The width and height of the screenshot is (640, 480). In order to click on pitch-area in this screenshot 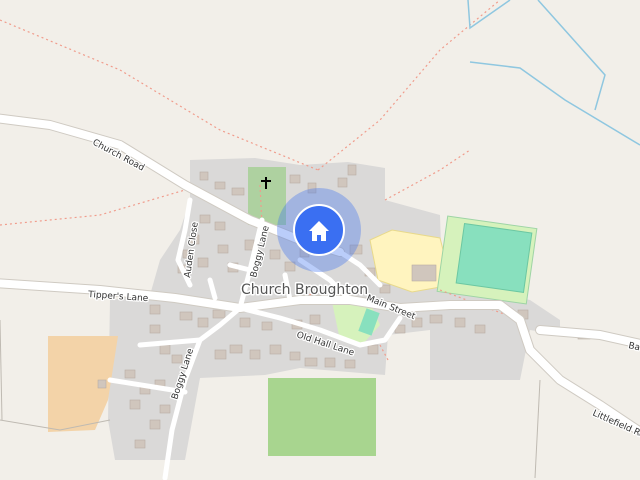, I will do `click(494, 258)`.